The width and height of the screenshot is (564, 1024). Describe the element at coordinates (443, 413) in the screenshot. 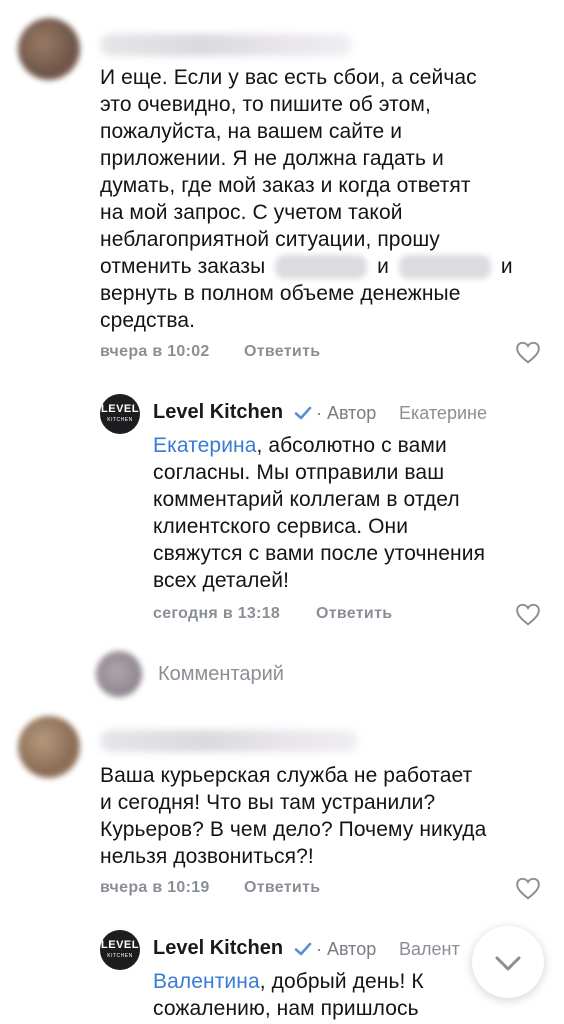

I see `reply-addressee: Екатерине` at that location.